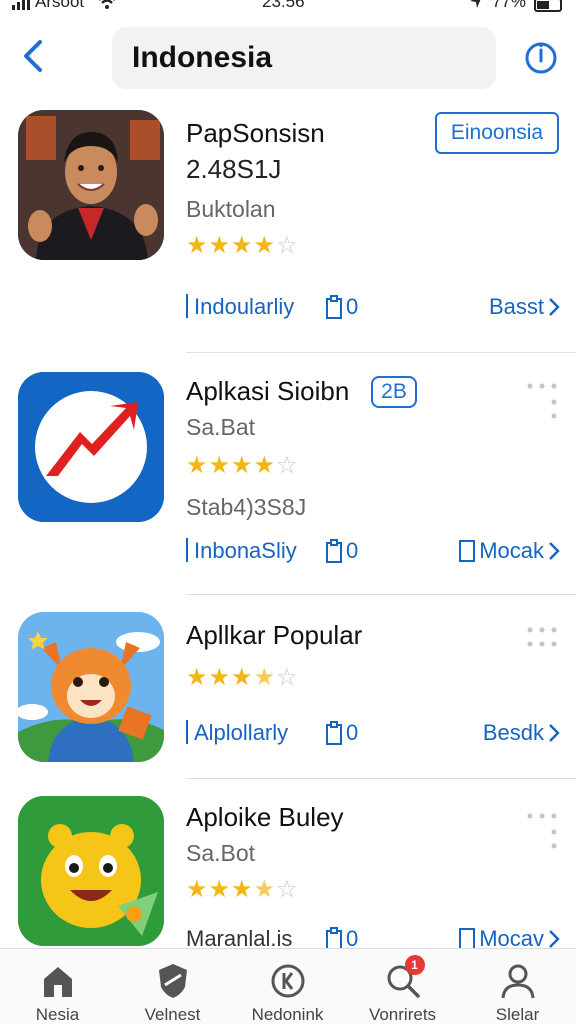 Image resolution: width=576 pixels, height=1024 pixels. I want to click on app-version: 2.48S1J, so click(234, 169).